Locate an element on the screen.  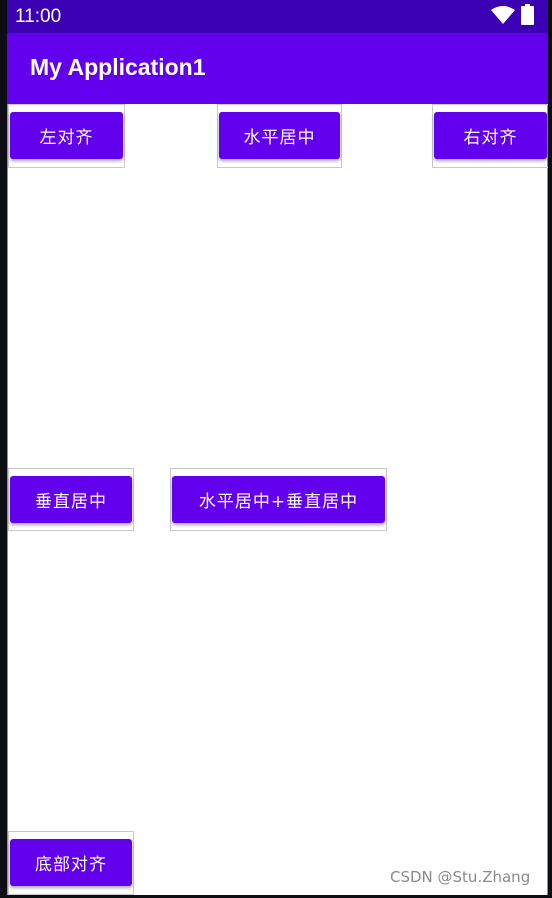
align-right-button: 右对齐 is located at coordinates (490, 135).